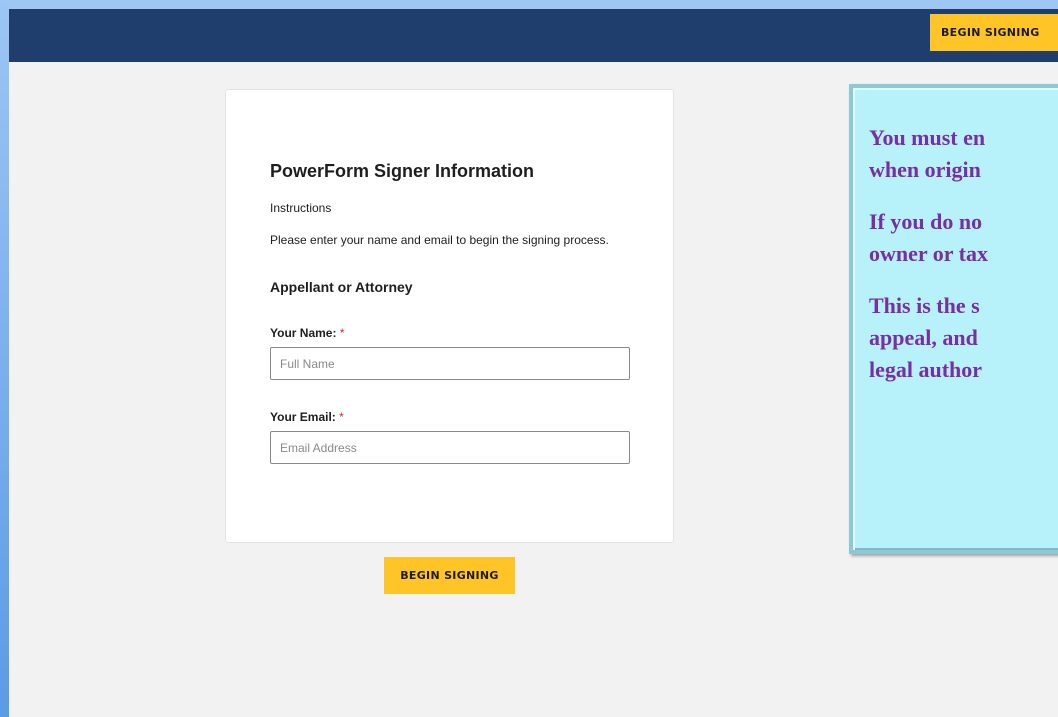 The image size is (1058, 717). What do you see at coordinates (994, 32) in the screenshot?
I see `header-begin-signing-button: BEGIN SIGNING` at bounding box center [994, 32].